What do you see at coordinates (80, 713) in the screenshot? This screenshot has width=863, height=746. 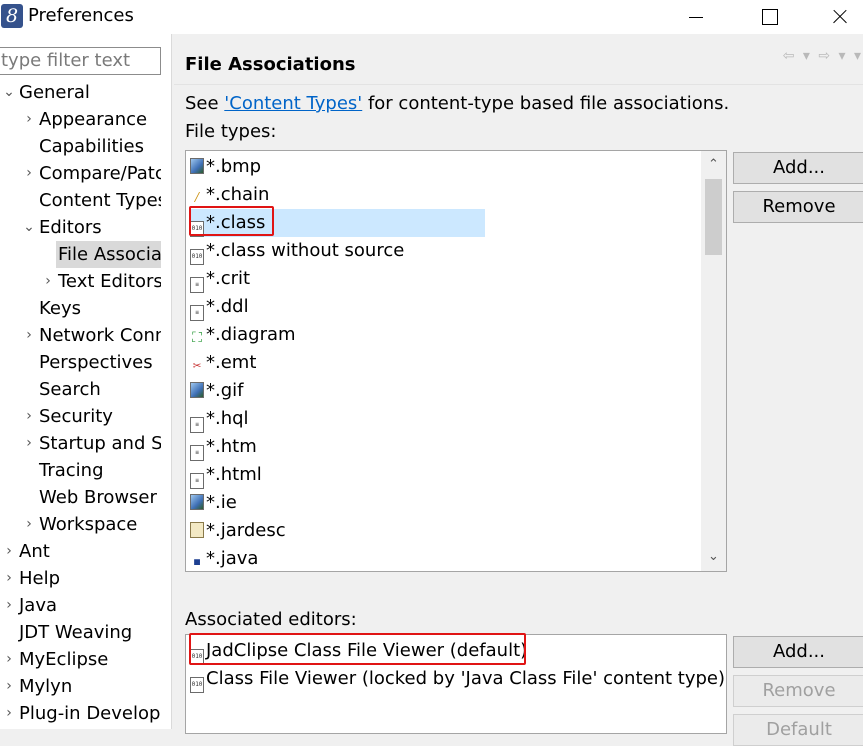 I see `tree-item: ›Plug-in Development` at bounding box center [80, 713].